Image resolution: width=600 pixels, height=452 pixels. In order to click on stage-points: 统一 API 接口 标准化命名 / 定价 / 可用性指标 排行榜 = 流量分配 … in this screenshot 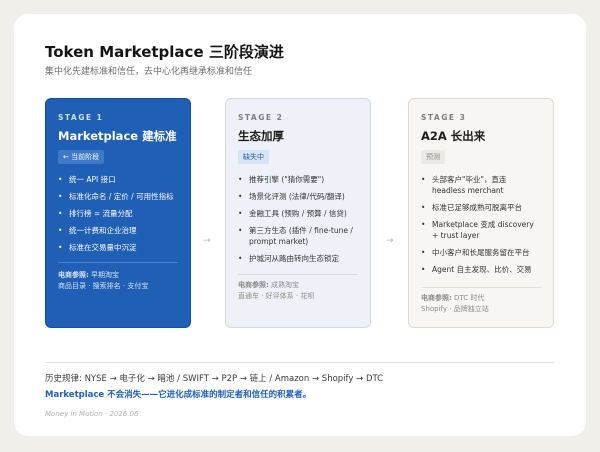, I will do `click(118, 213)`.